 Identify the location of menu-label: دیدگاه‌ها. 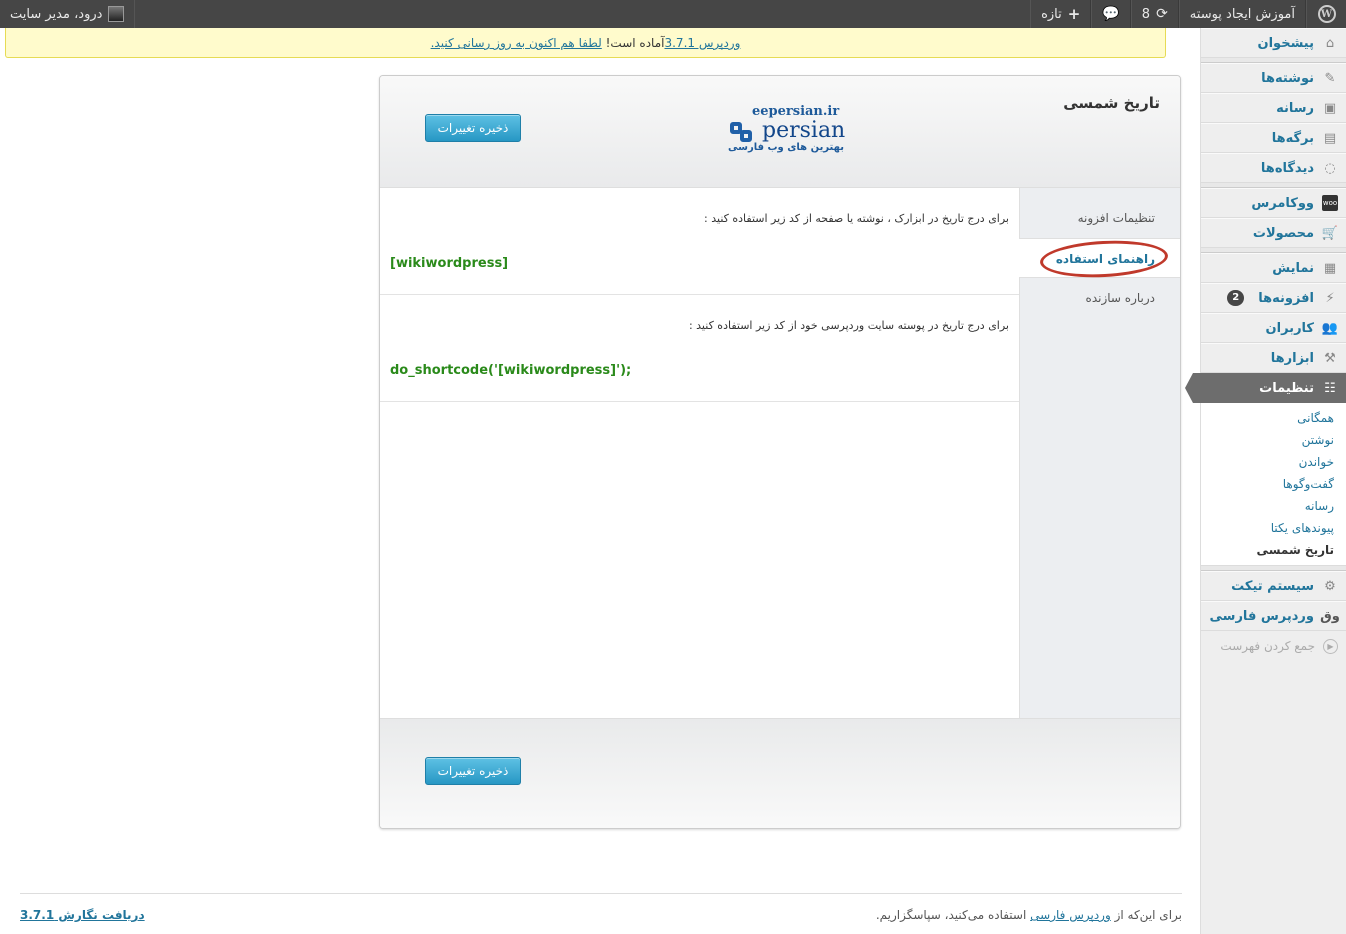
(1287, 168).